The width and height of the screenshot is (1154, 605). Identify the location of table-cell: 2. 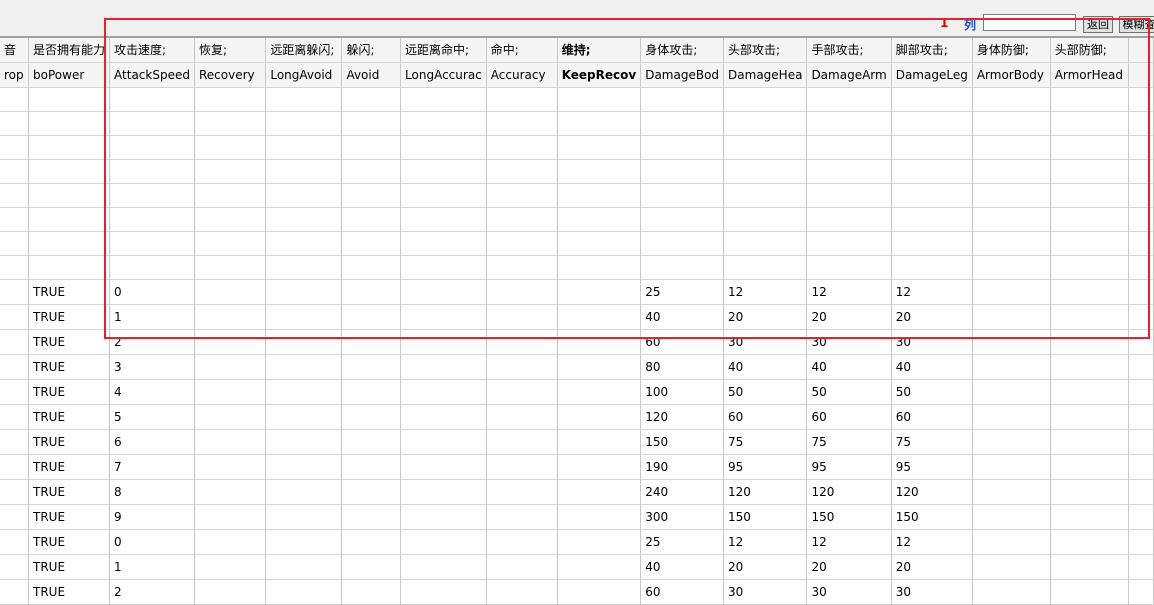
(152, 342).